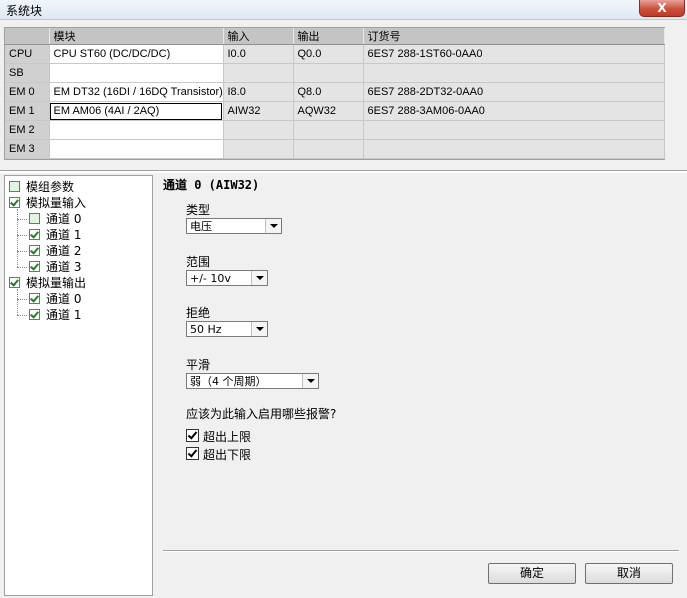  I want to click on module-cell: EM DT32 (16DI / 16DQ Transistor), so click(136, 92).